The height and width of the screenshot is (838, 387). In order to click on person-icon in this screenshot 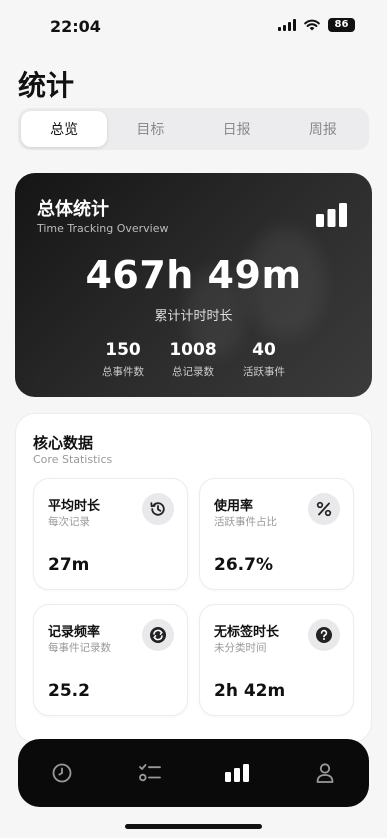, I will do `click(325, 773)`.